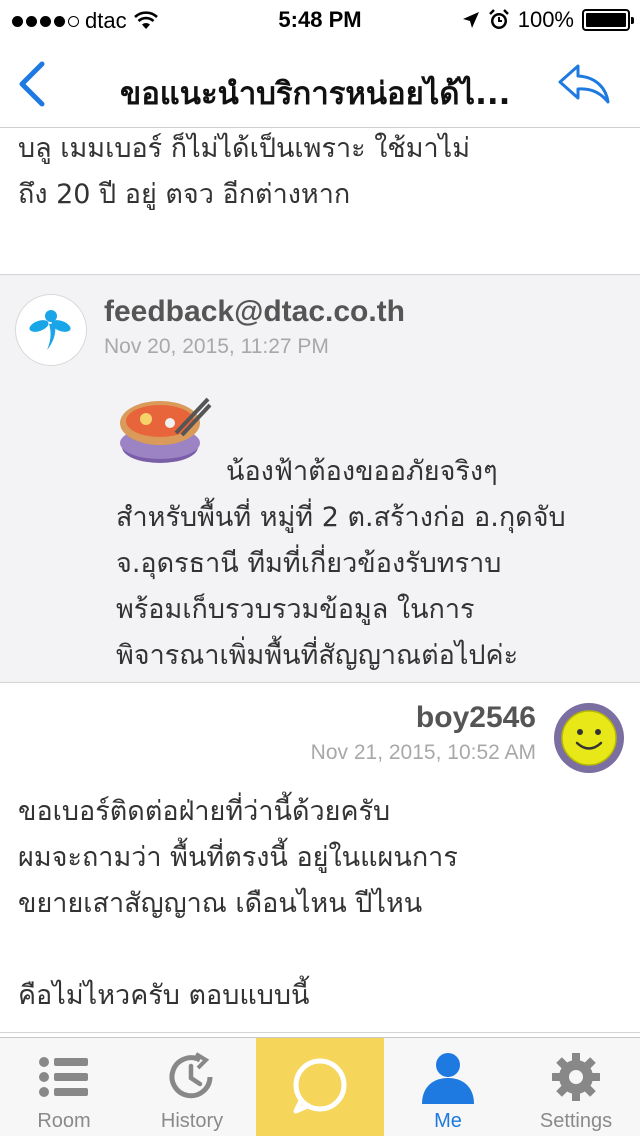  What do you see at coordinates (576, 1121) in the screenshot?
I see `tab-label: Settings` at bounding box center [576, 1121].